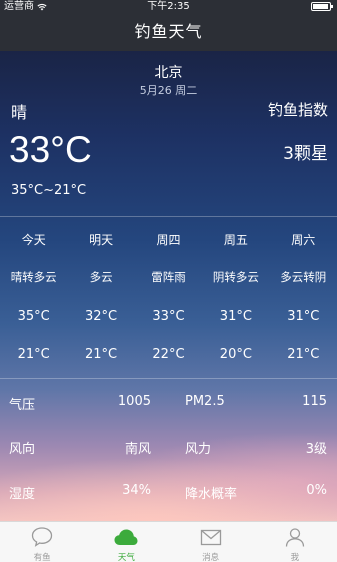  I want to click on forecast-condition: 阴转多云, so click(235, 277).